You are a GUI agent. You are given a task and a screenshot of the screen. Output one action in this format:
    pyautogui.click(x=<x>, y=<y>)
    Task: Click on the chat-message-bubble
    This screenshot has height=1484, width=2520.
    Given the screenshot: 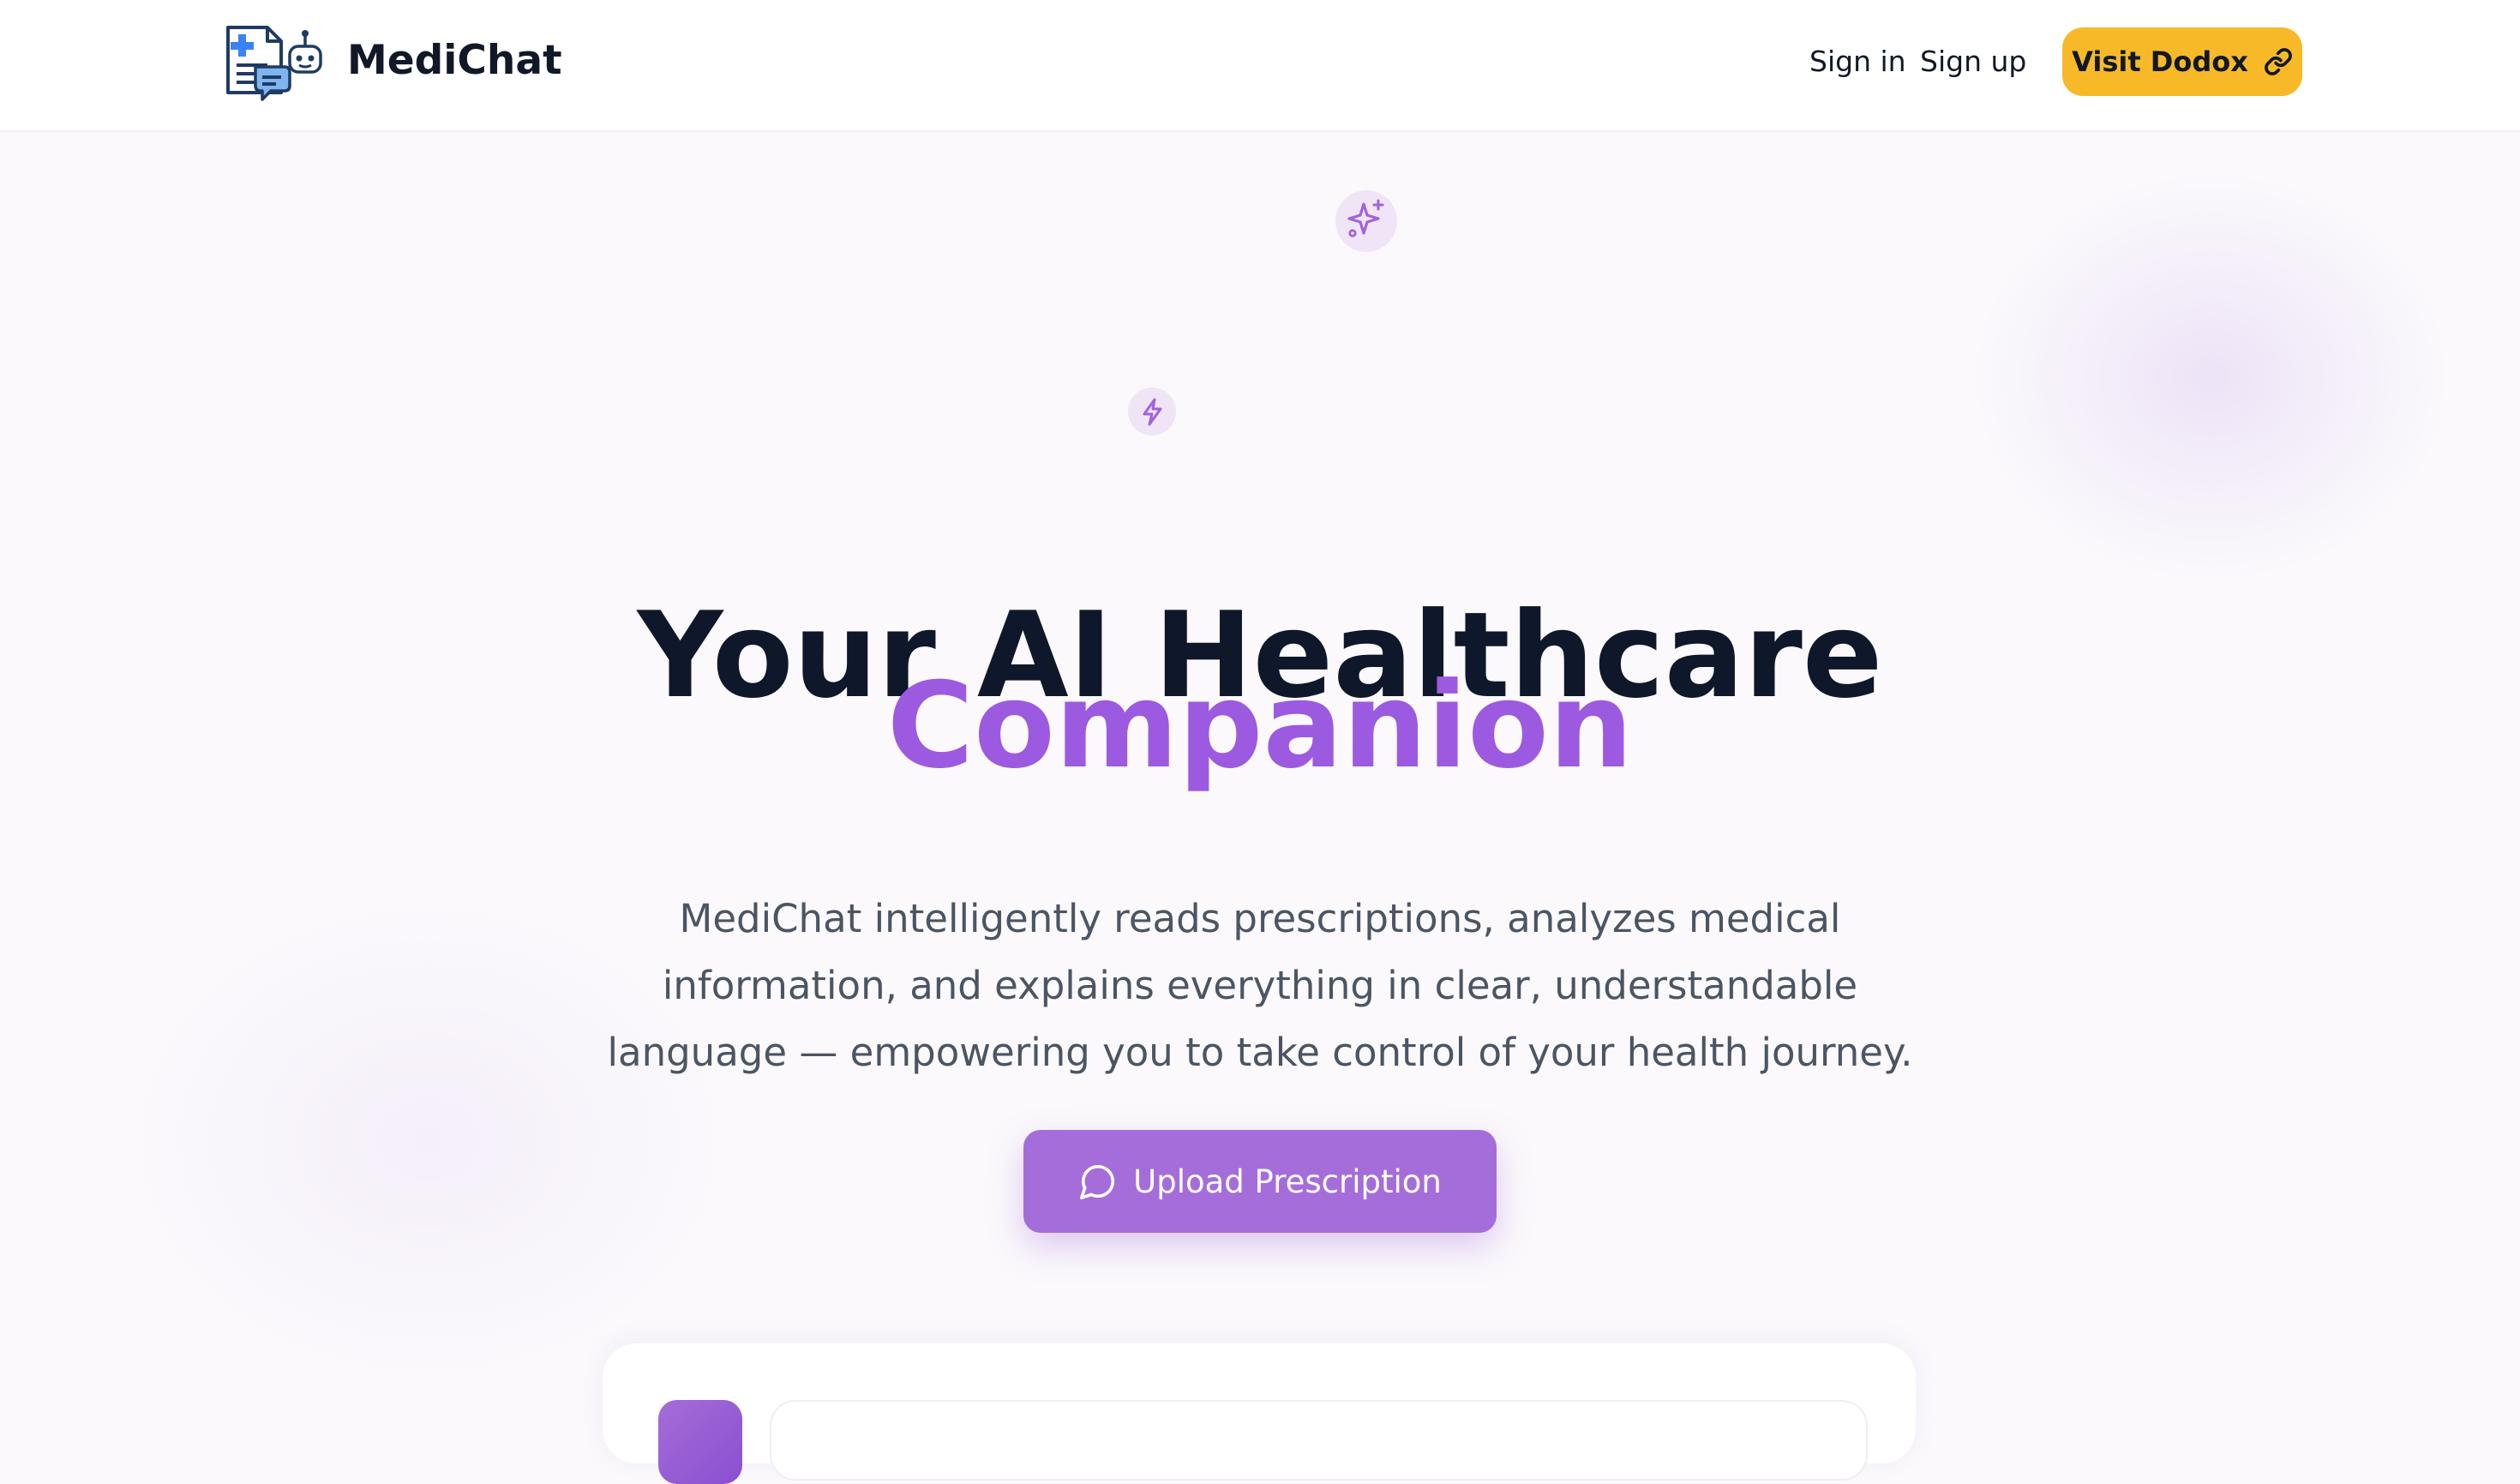 What is the action you would take?
    pyautogui.click(x=1319, y=1440)
    